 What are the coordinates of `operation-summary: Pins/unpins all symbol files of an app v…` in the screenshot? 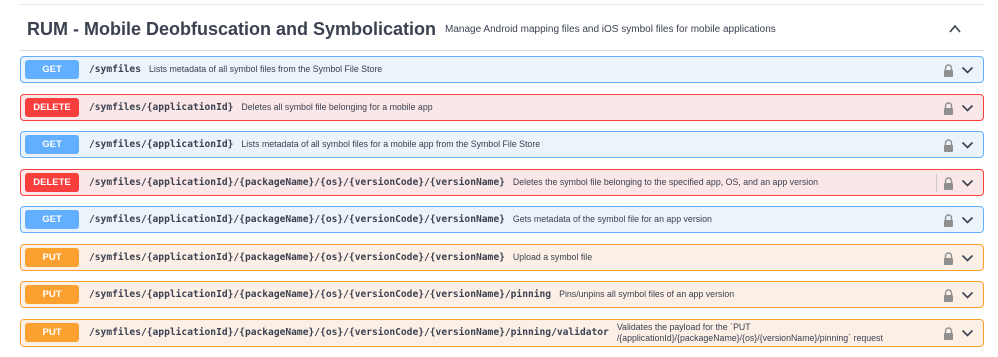 It's located at (647, 294).